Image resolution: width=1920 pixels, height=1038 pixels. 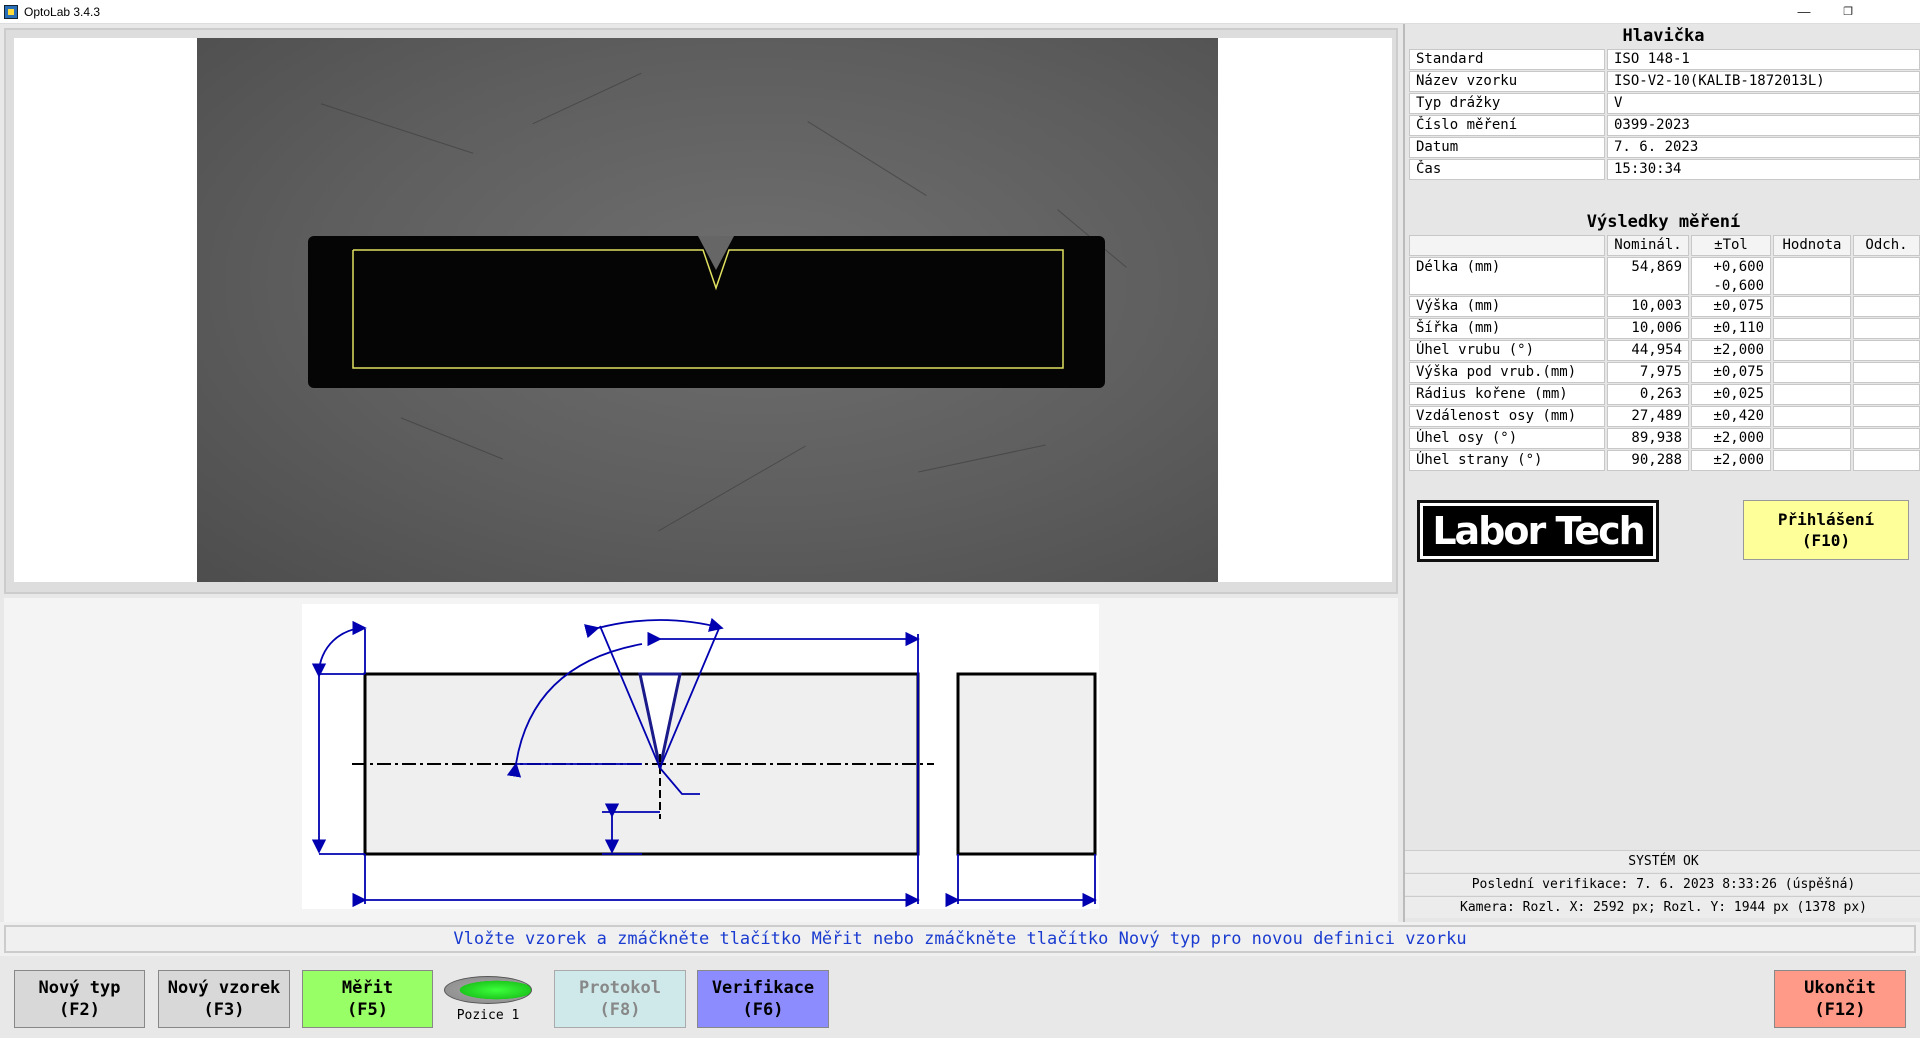 What do you see at coordinates (1763, 103) in the screenshot?
I see `header-value: V` at bounding box center [1763, 103].